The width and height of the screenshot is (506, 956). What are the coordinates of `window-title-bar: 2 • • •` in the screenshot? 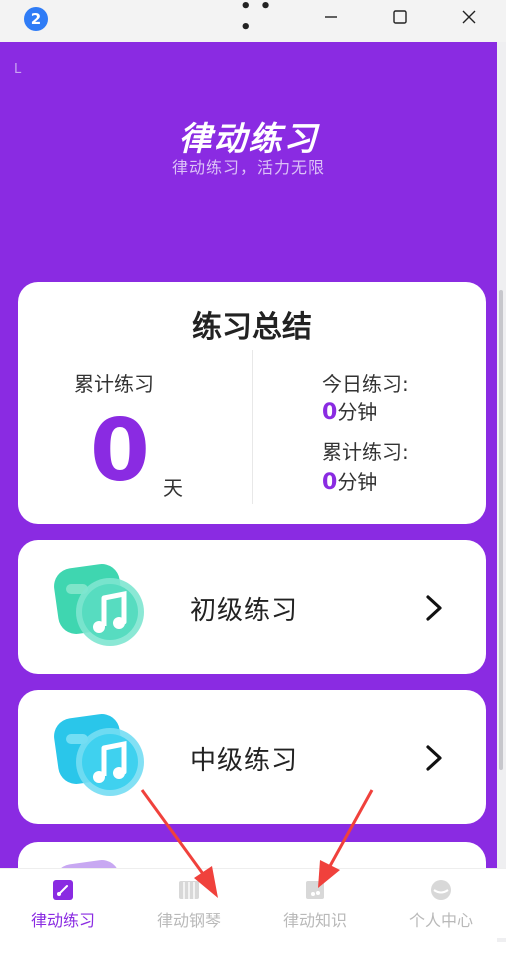 It's located at (253, 21).